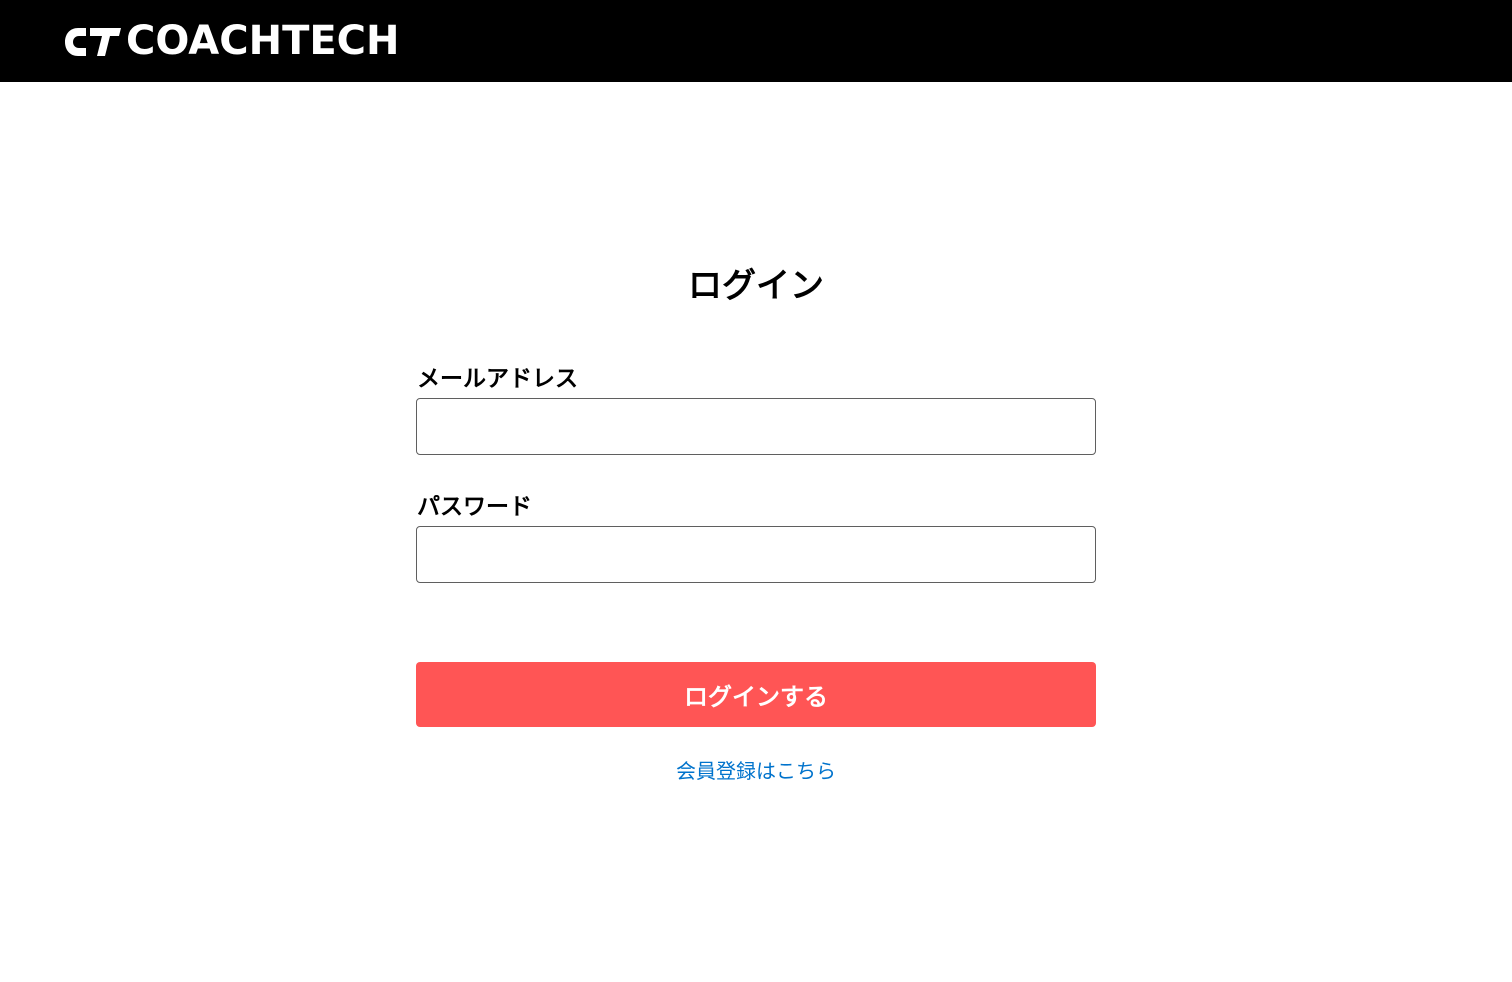 The width and height of the screenshot is (1512, 982). Describe the element at coordinates (756, 286) in the screenshot. I see `page-title: ログイン` at that location.